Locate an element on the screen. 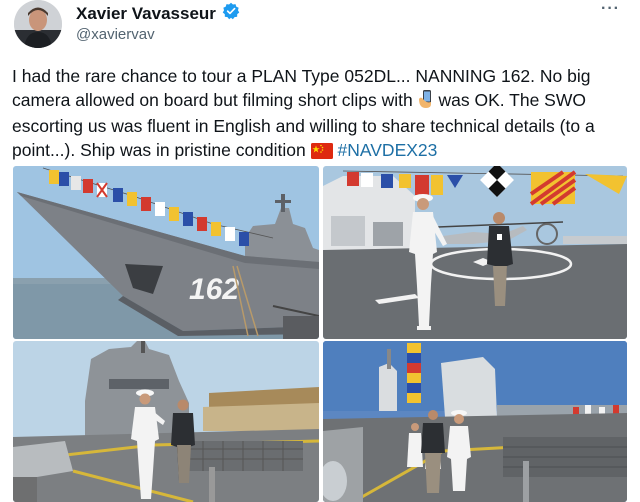 This screenshot has height=502, width=640. avatar is located at coordinates (38, 24).